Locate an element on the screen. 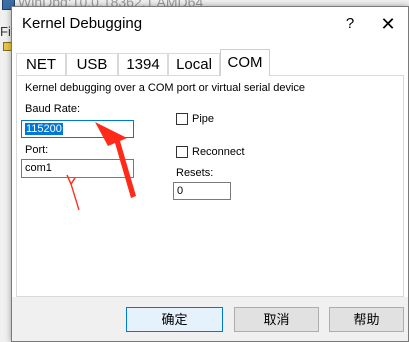 This screenshot has width=409, height=342. reconnect-checkbox is located at coordinates (182, 152).